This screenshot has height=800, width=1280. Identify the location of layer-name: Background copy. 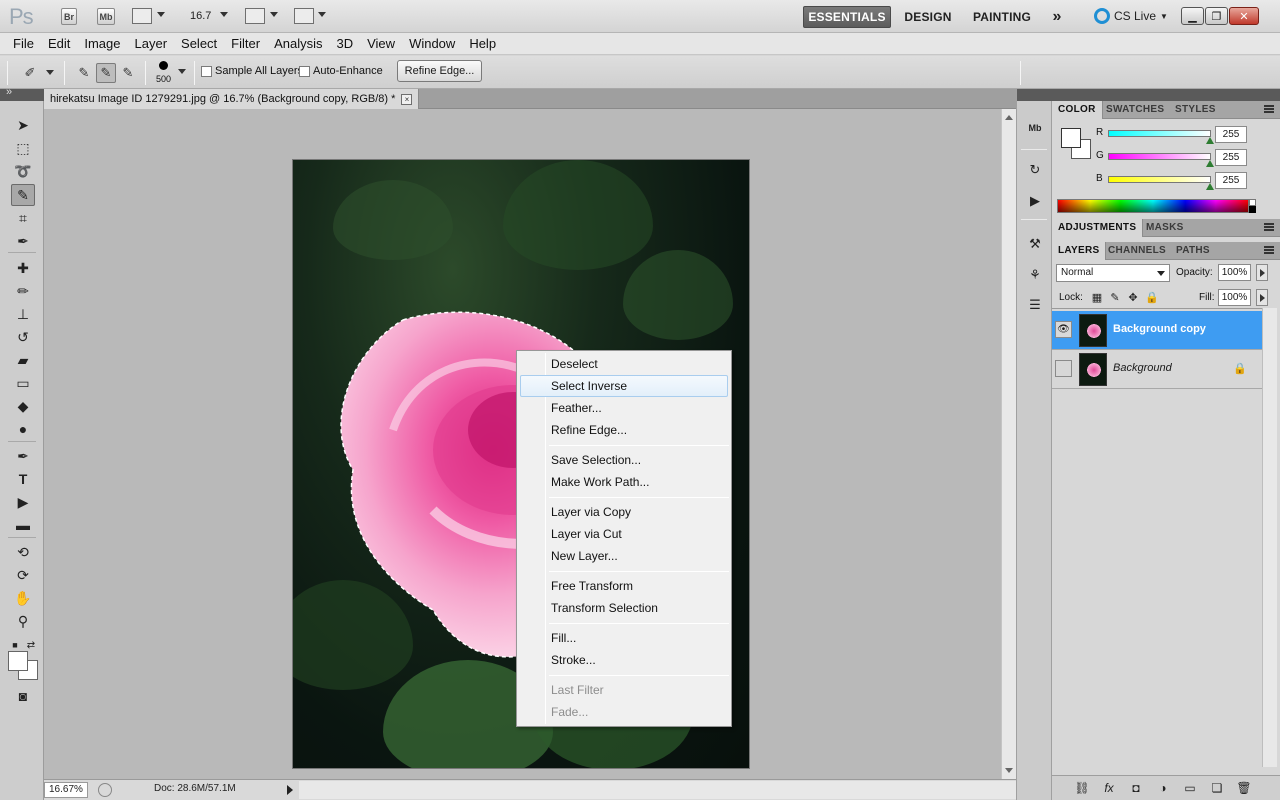
(1159, 329).